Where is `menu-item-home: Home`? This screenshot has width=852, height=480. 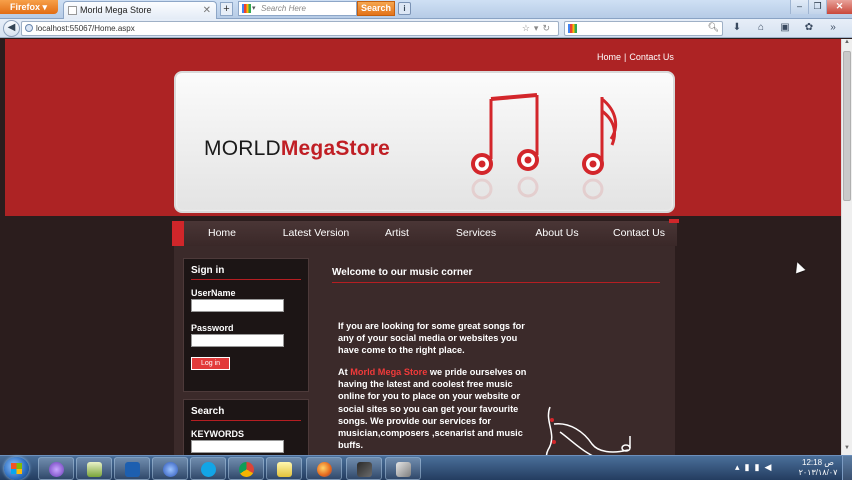
menu-item-home: Home is located at coordinates (222, 233).